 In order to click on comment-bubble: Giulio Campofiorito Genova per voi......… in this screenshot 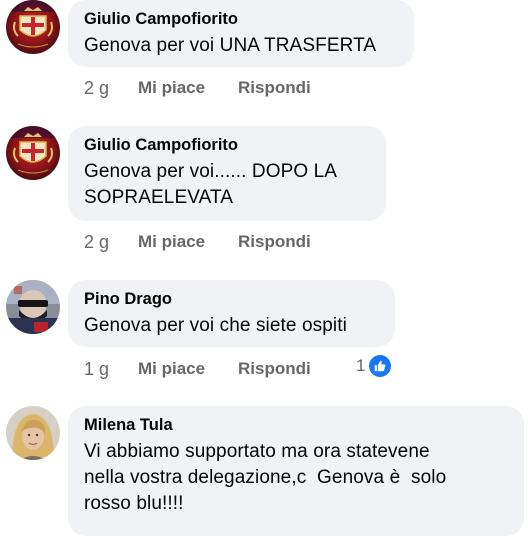, I will do `click(227, 173)`.